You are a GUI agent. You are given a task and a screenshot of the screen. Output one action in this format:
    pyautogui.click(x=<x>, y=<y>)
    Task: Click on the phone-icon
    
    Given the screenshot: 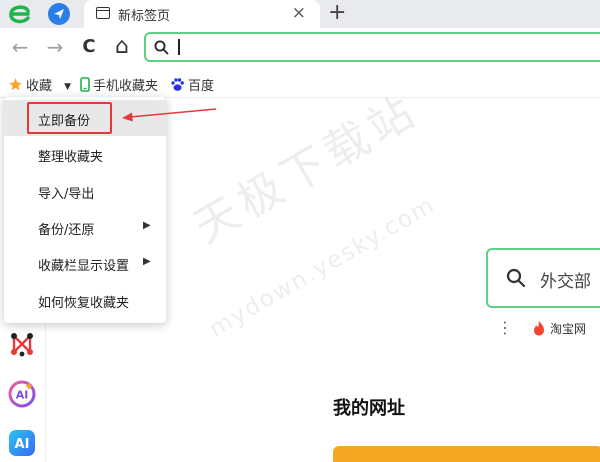 What is the action you would take?
    pyautogui.click(x=85, y=84)
    